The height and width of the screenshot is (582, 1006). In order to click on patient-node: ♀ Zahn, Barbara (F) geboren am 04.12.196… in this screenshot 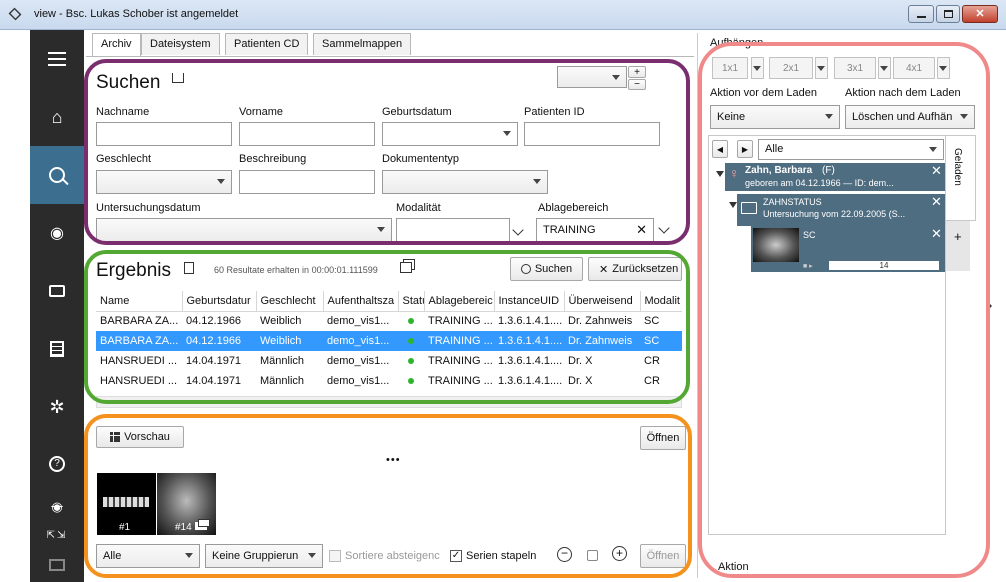, I will do `click(835, 177)`.